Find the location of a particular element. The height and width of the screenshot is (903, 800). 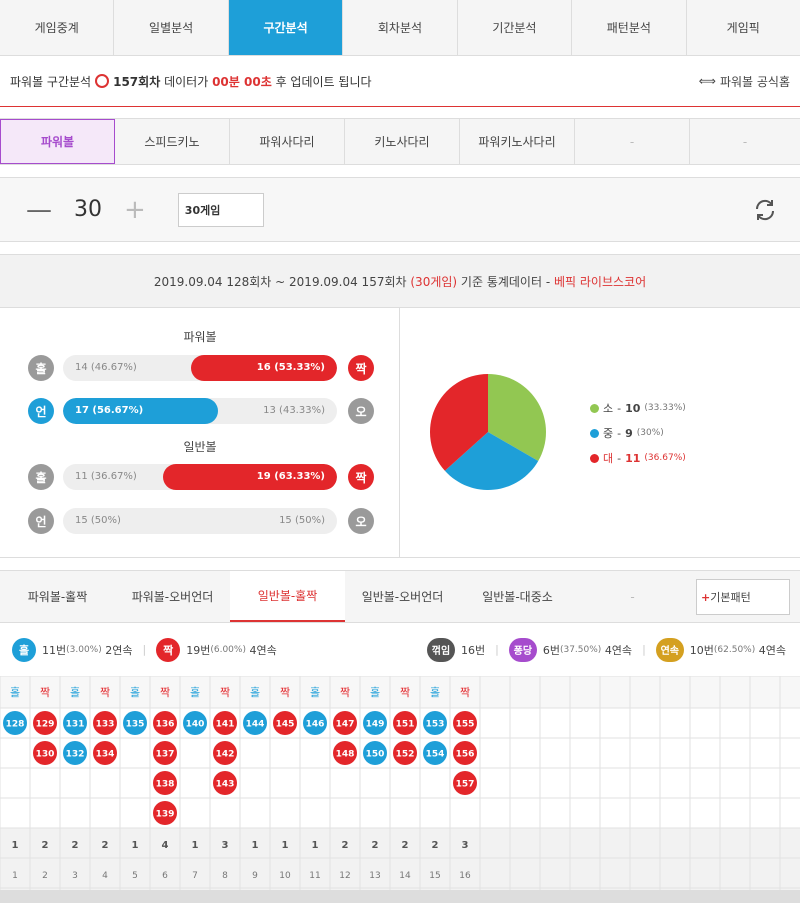

tab-round-analysis: 회차분석 is located at coordinates (400, 27).